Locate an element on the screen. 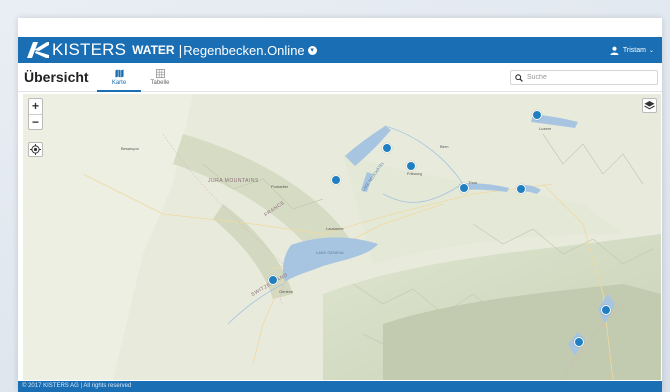 The height and width of the screenshot is (392, 670). user-name: Tristam is located at coordinates (634, 50).